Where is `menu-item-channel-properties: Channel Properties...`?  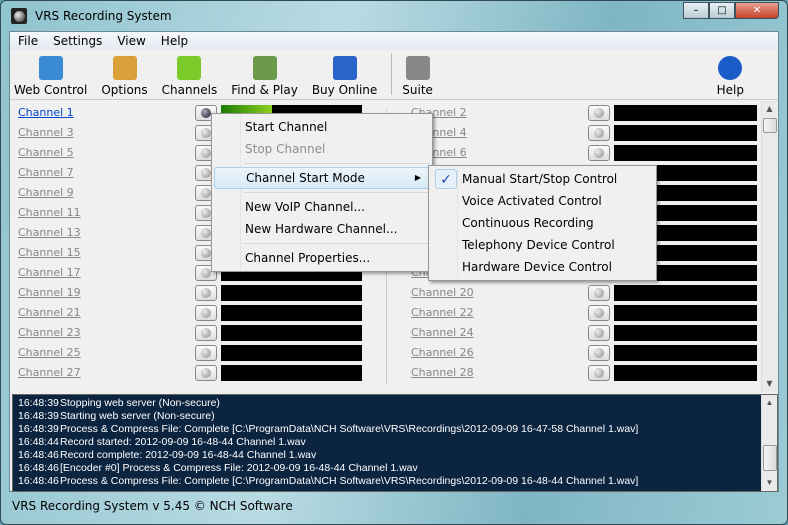
menu-item-channel-properties: Channel Properties... is located at coordinates (322, 258).